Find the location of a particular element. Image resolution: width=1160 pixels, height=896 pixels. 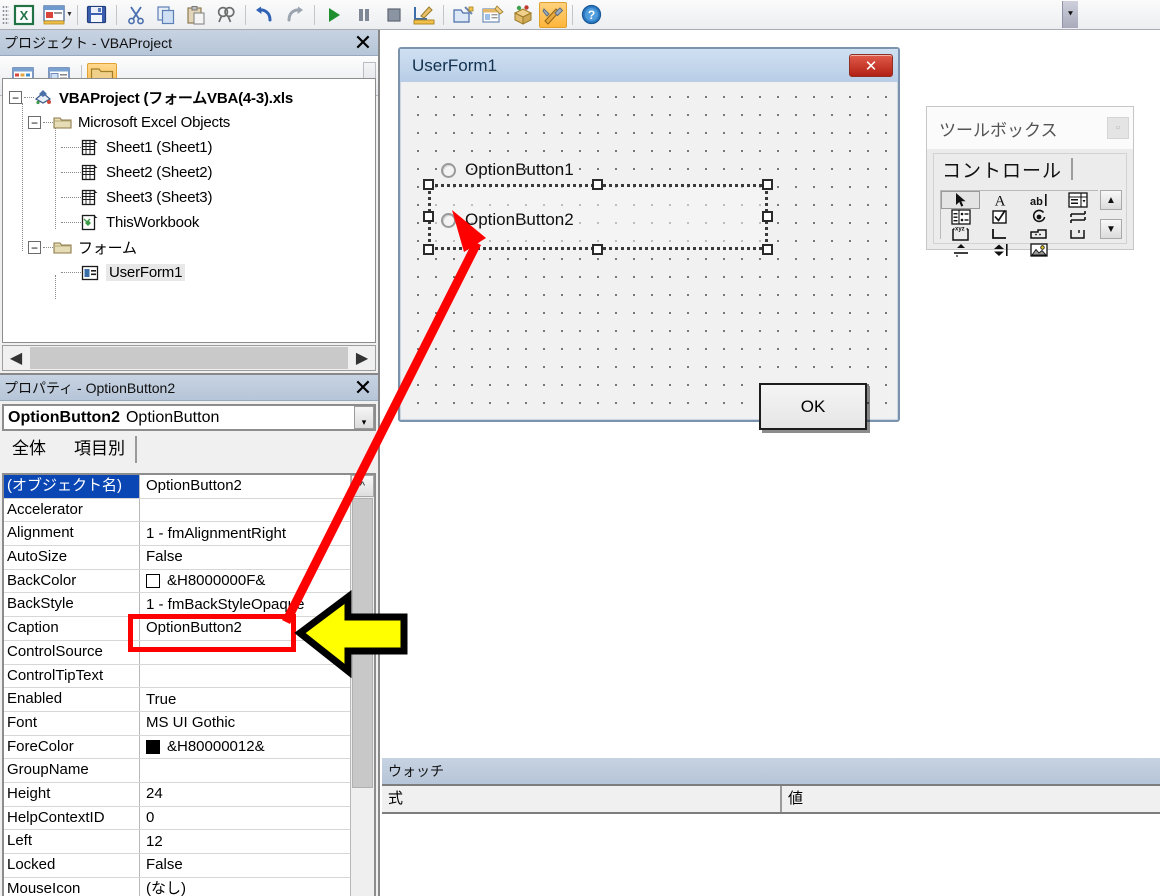

properties-vscrollbar: ^ is located at coordinates (362, 685).